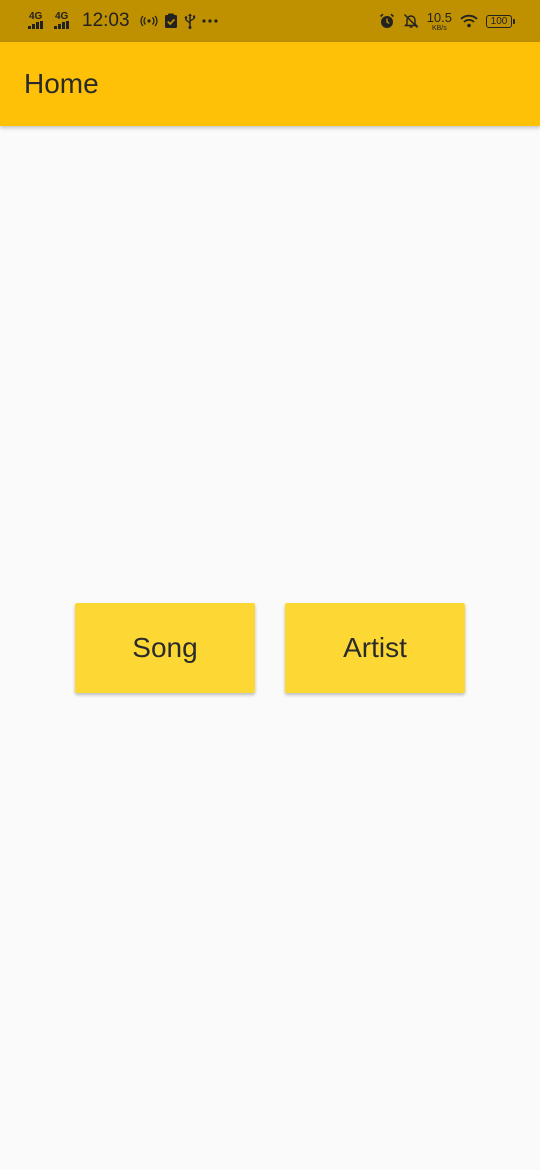 The height and width of the screenshot is (1170, 540). What do you see at coordinates (171, 21) in the screenshot?
I see `clipboard-check-icon` at bounding box center [171, 21].